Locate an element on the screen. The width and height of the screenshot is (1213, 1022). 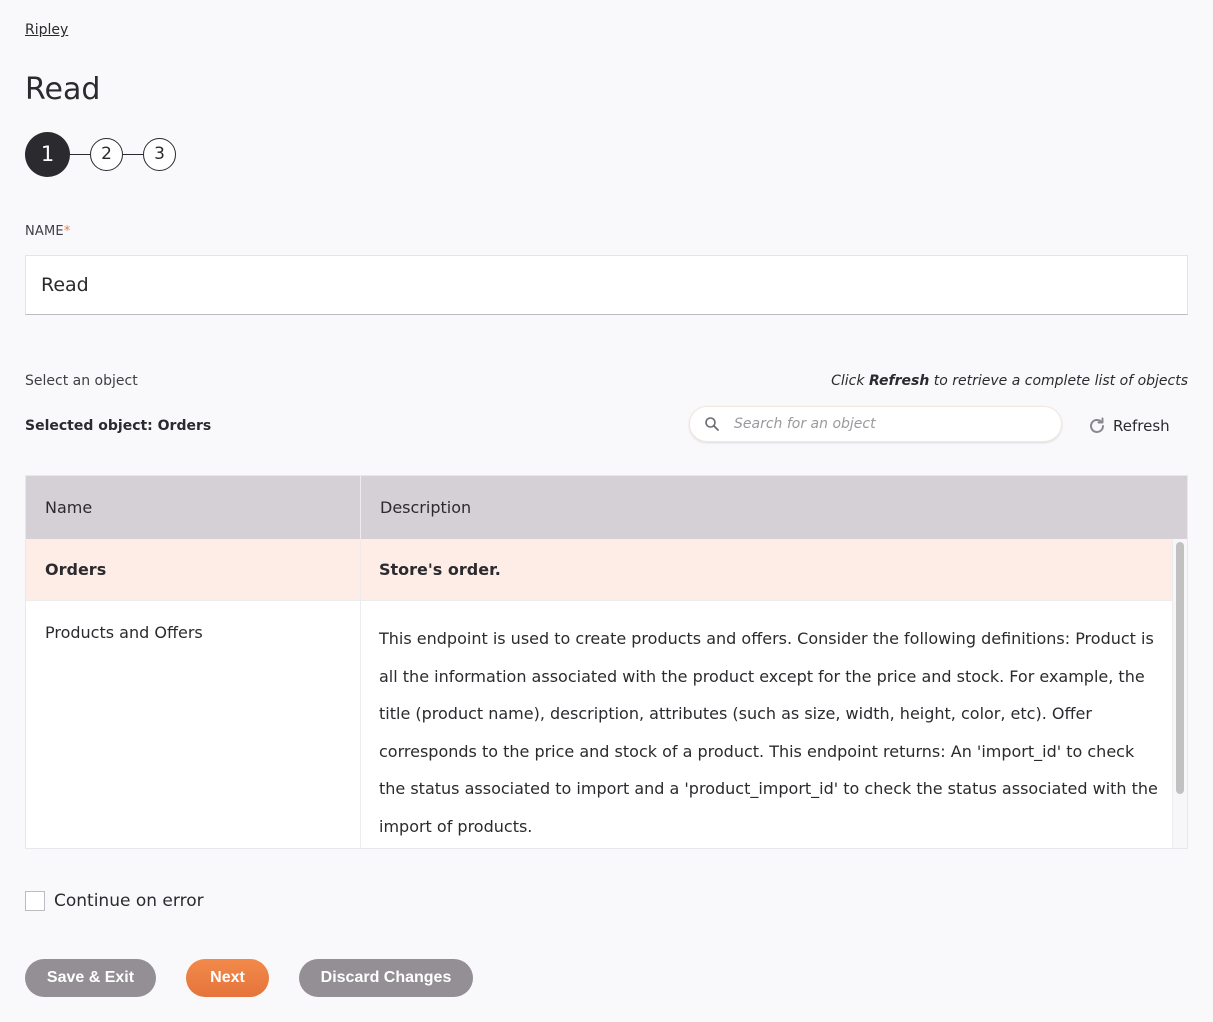
stepper: 1 2 3 is located at coordinates (100, 154).